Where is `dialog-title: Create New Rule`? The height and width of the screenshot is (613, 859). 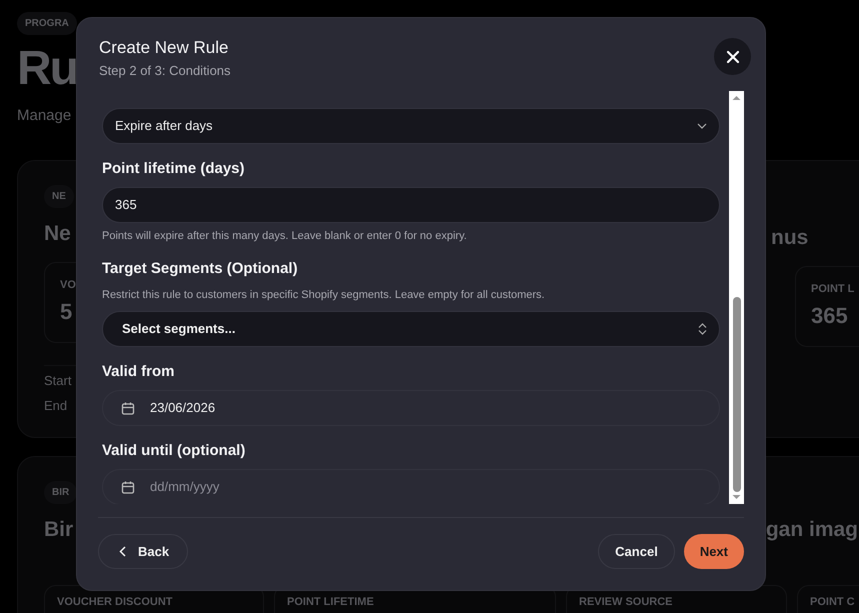 dialog-title: Create New Rule is located at coordinates (164, 48).